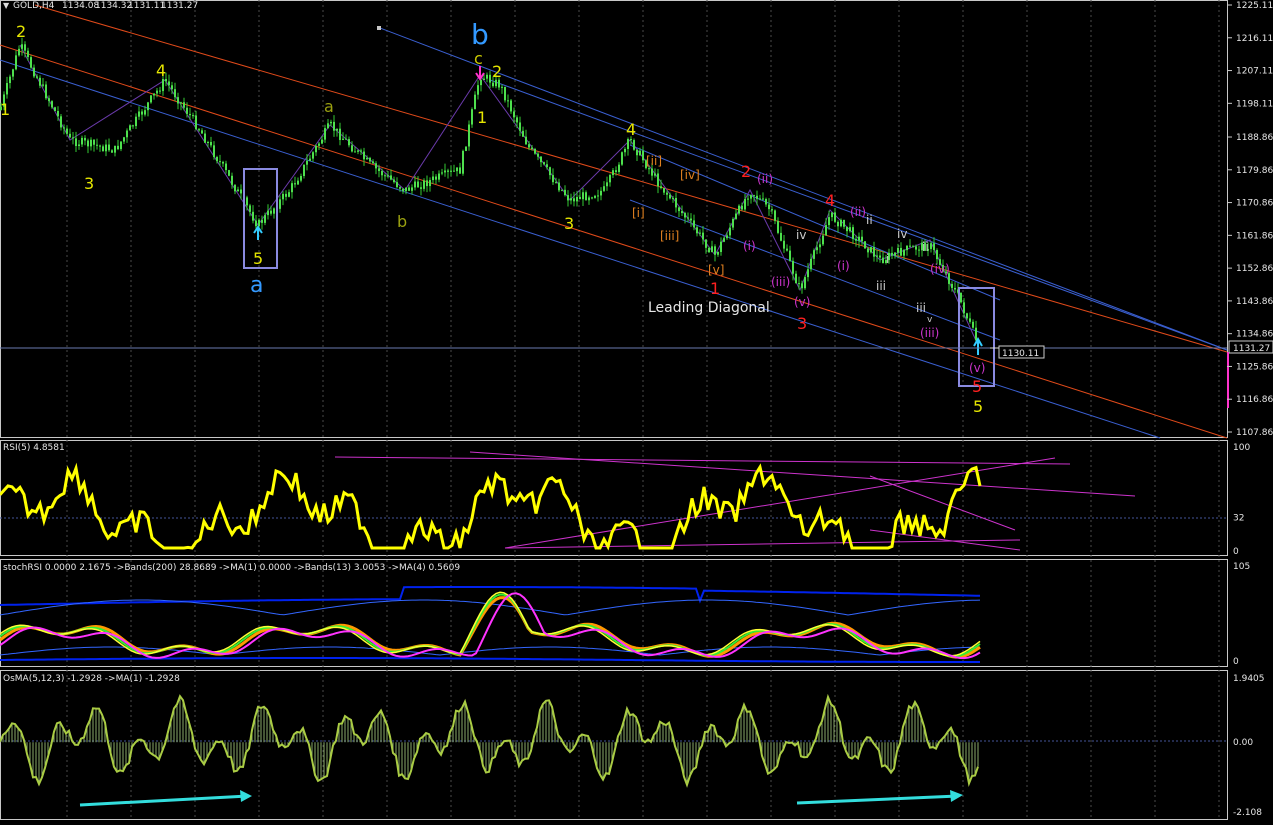 This screenshot has height=825, width=1273. Describe the element at coordinates (179, 6) in the screenshot. I see `ohlc-close: 1131.27` at that location.